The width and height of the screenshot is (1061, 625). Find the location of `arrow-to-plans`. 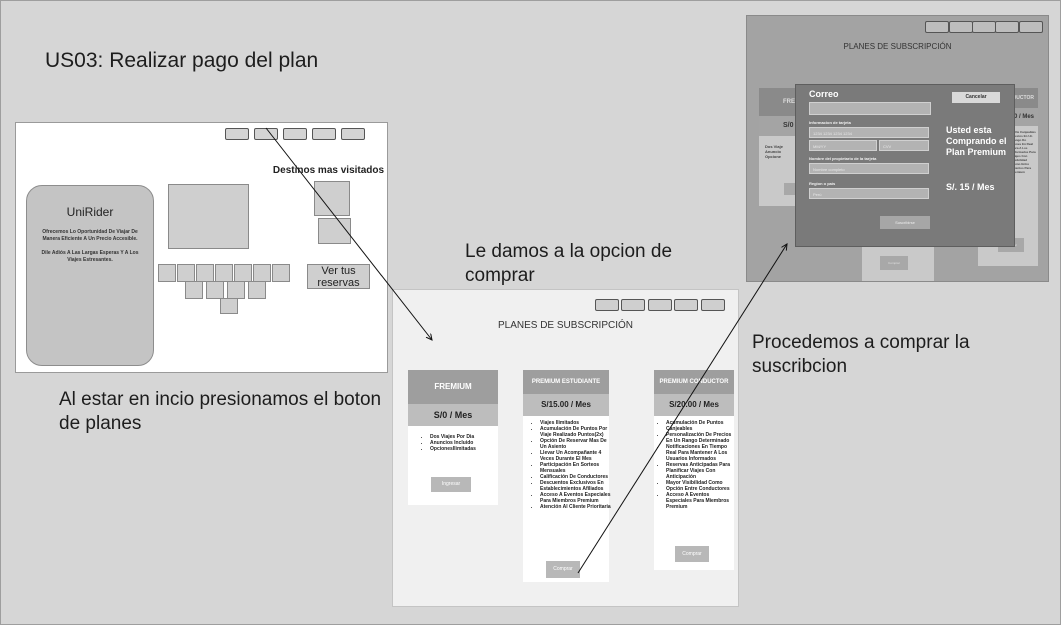

arrow-to-plans is located at coordinates (348, 233).